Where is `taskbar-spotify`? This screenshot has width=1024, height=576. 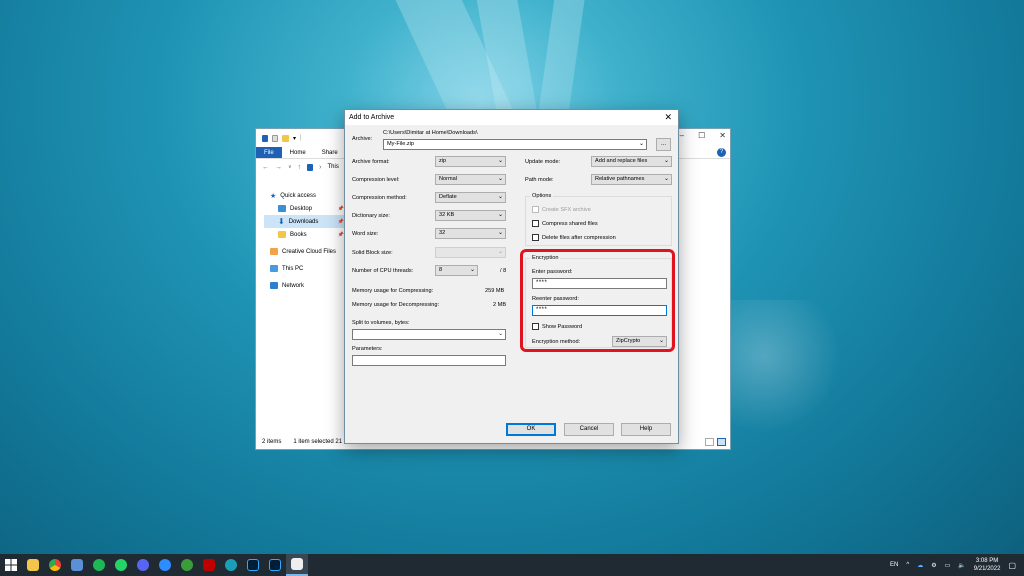
taskbar-spotify is located at coordinates (99, 565).